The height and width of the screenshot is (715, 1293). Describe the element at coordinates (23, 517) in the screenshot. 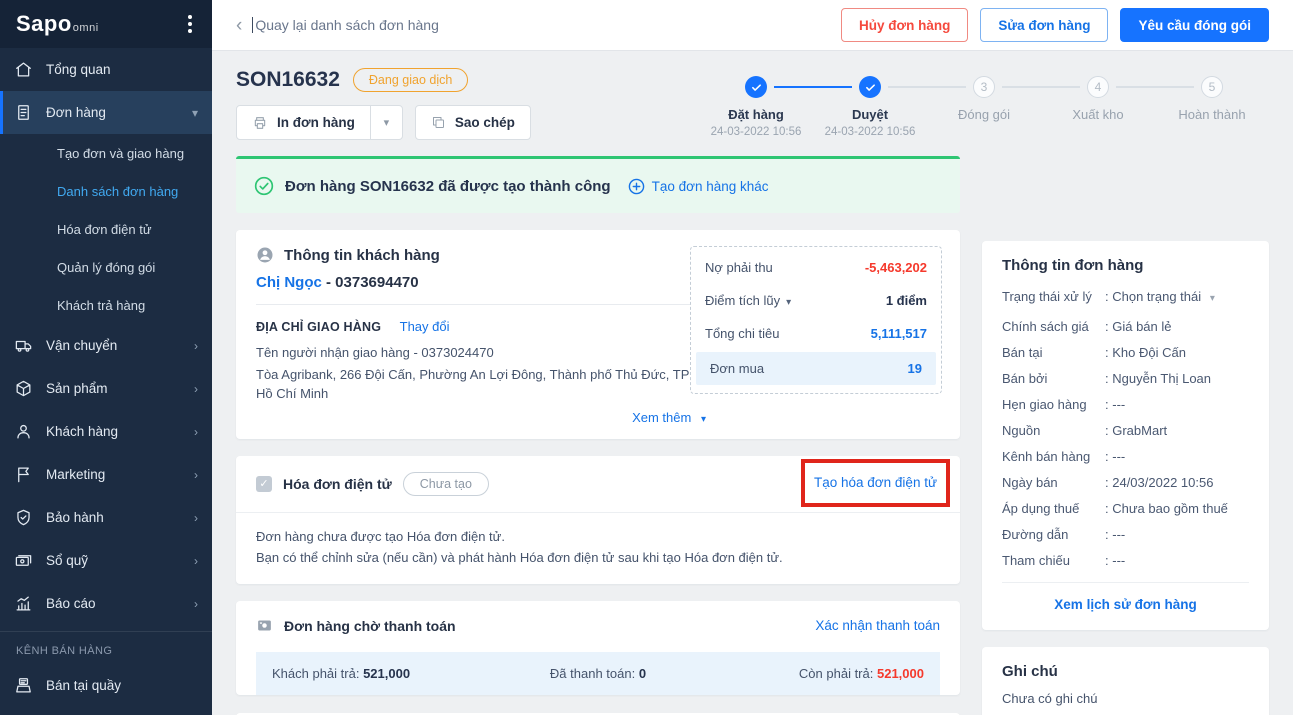

I see `shield-icon` at that location.